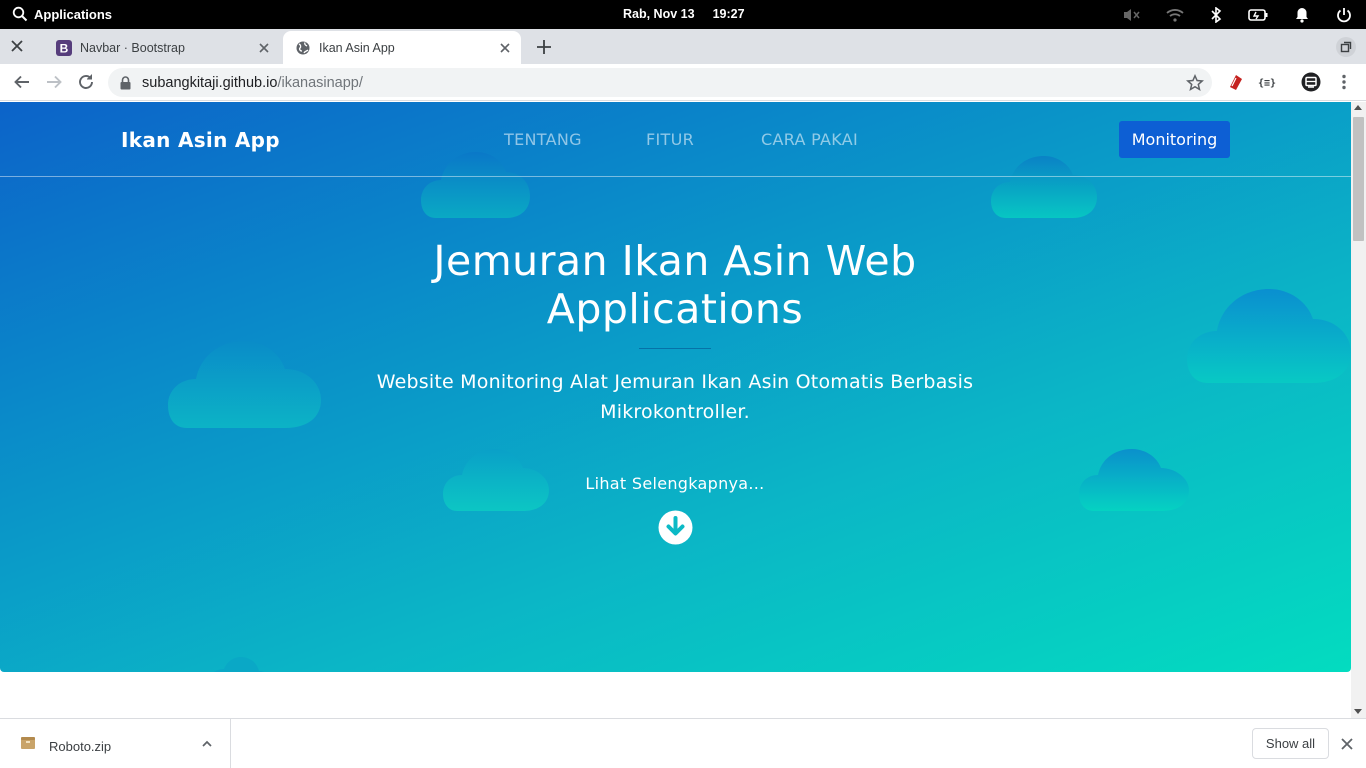 This screenshot has height=768, width=1366. I want to click on back-button, so click(22, 82).